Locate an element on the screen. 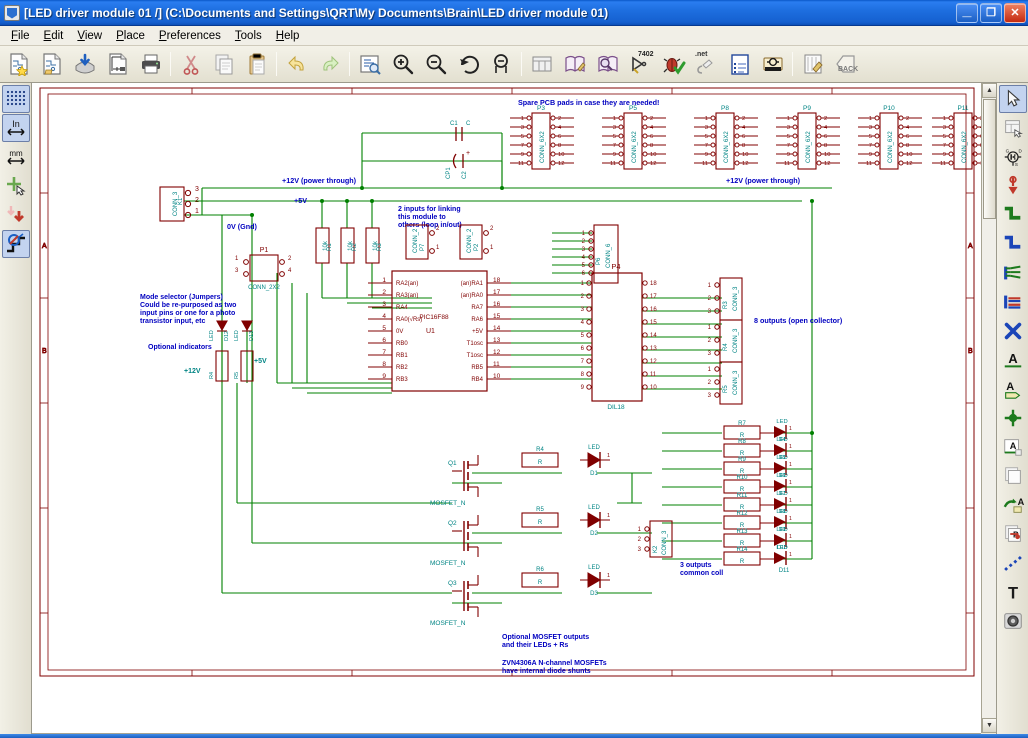  place-wire-icon is located at coordinates (1013, 215).